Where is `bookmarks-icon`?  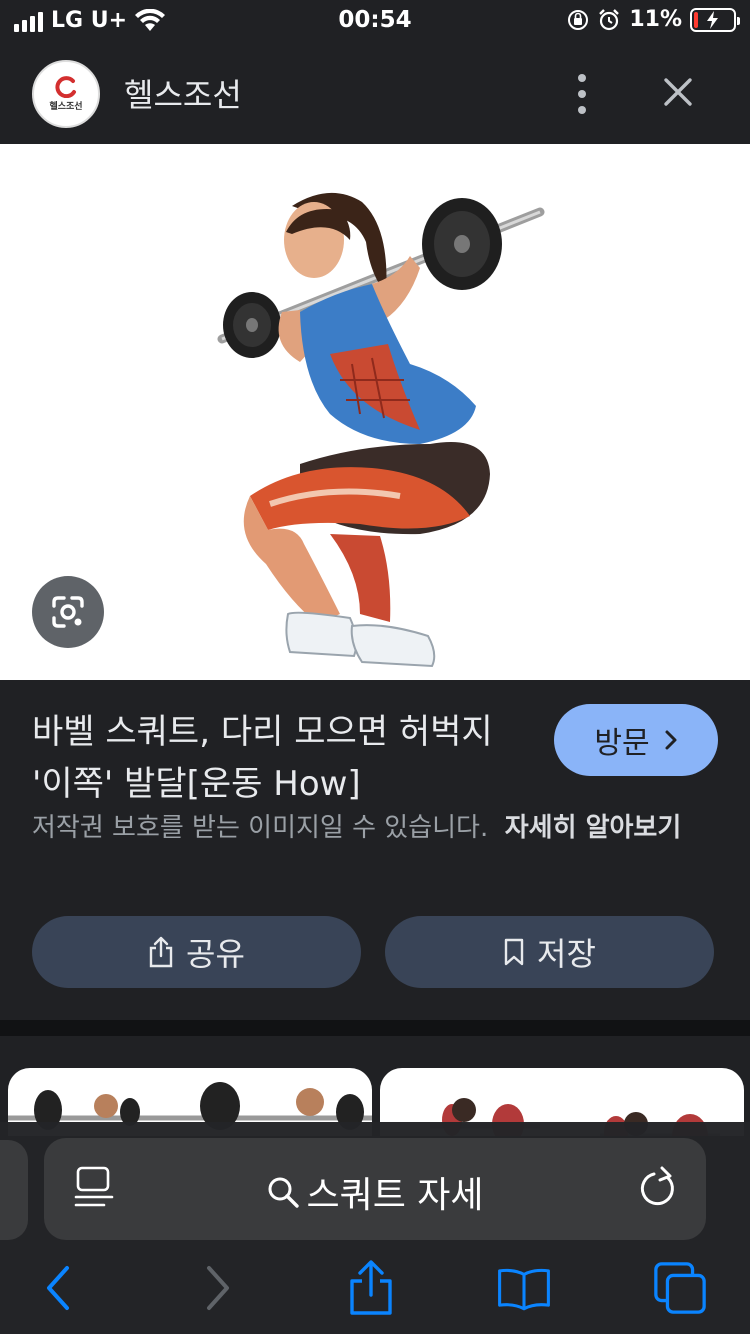
bookmarks-icon is located at coordinates (524, 1289).